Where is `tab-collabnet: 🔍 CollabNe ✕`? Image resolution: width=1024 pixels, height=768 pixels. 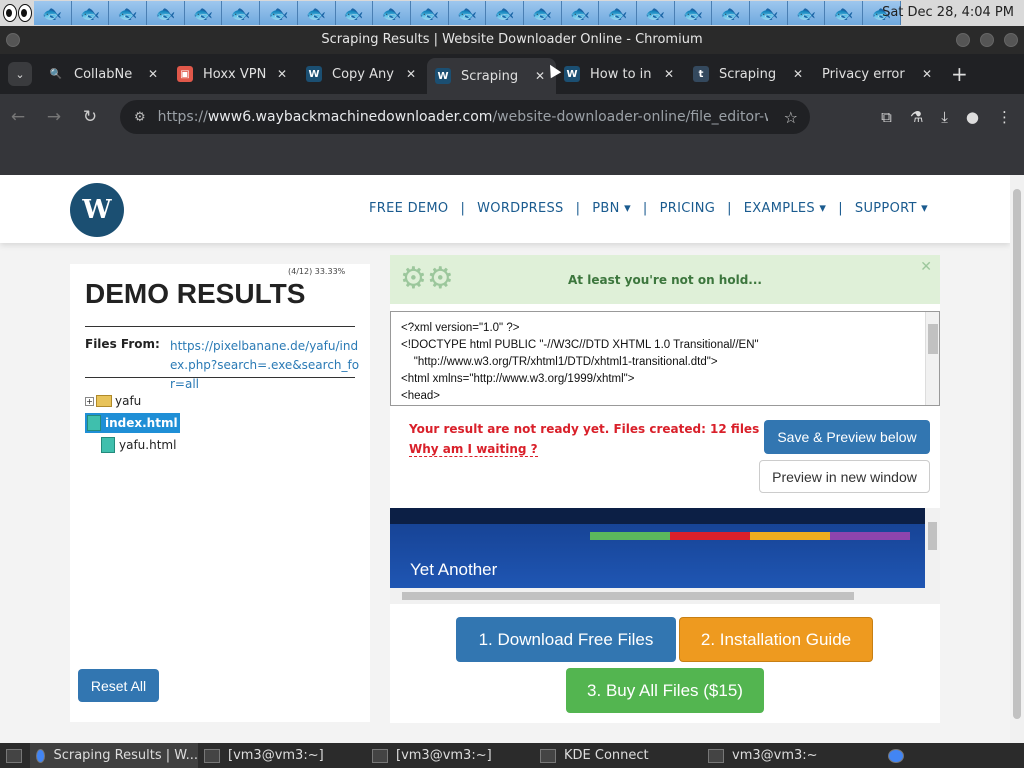
tab-collabnet: 🔍 CollabNe ✕ is located at coordinates (104, 74).